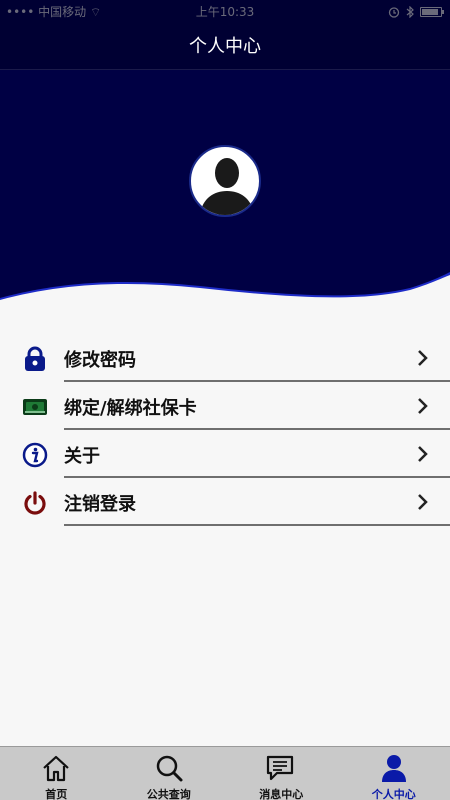  I want to click on tab-label: 个人中心, so click(393, 794).